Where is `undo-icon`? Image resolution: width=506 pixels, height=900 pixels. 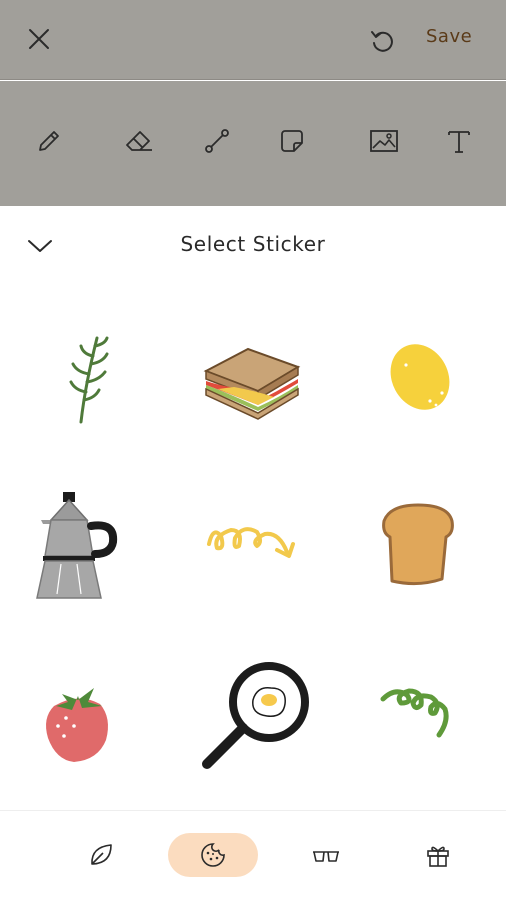
undo-icon is located at coordinates (382, 41).